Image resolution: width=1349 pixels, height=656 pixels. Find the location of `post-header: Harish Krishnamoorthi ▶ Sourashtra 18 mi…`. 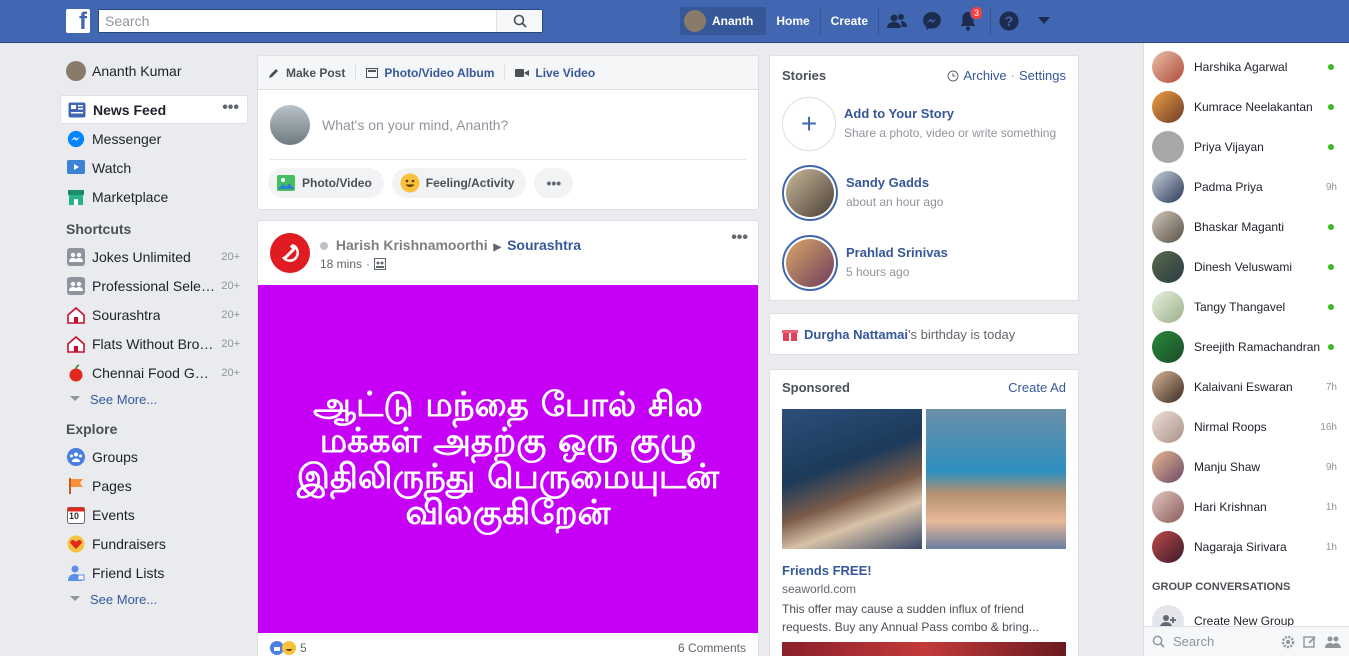

post-header: Harish Krishnamoorthi ▶ Sourashtra 18 mi… is located at coordinates (508, 253).